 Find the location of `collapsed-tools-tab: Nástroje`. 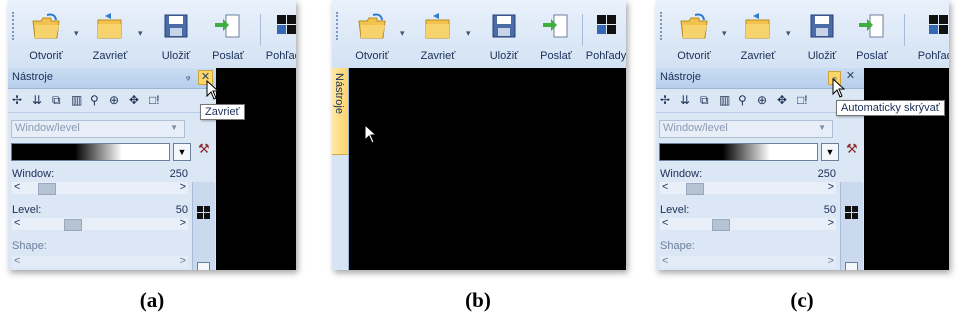

collapsed-tools-tab: Nástroje is located at coordinates (340, 169).